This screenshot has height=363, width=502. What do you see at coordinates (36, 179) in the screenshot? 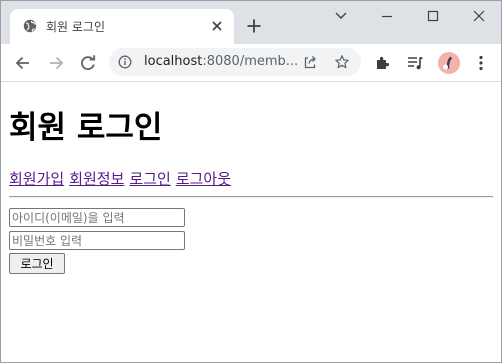
I see `nav-link-signup: 회원가입` at bounding box center [36, 179].